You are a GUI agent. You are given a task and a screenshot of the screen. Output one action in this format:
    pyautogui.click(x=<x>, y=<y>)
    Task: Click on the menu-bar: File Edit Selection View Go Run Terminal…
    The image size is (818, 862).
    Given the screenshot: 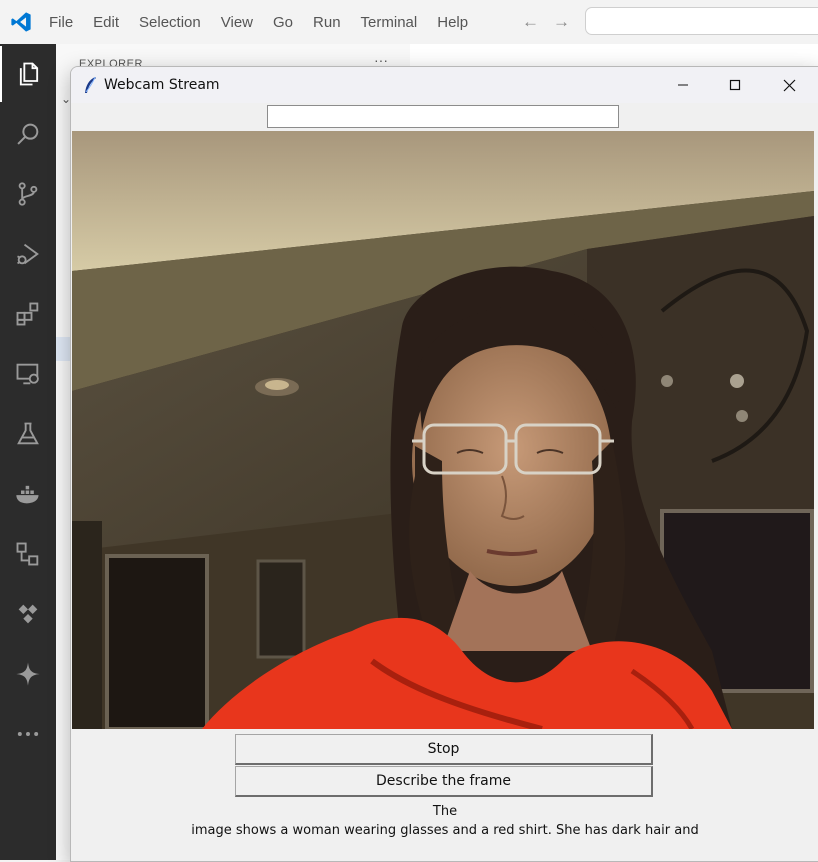 What is the action you would take?
    pyautogui.click(x=268, y=22)
    